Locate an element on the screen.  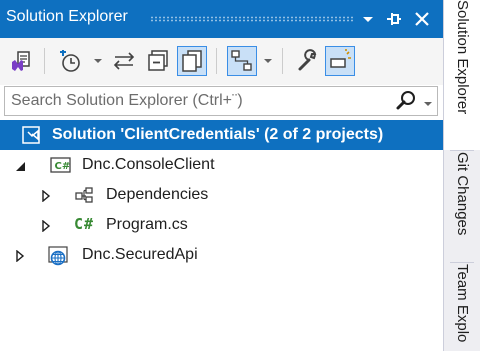
search-box is located at coordinates (221, 101).